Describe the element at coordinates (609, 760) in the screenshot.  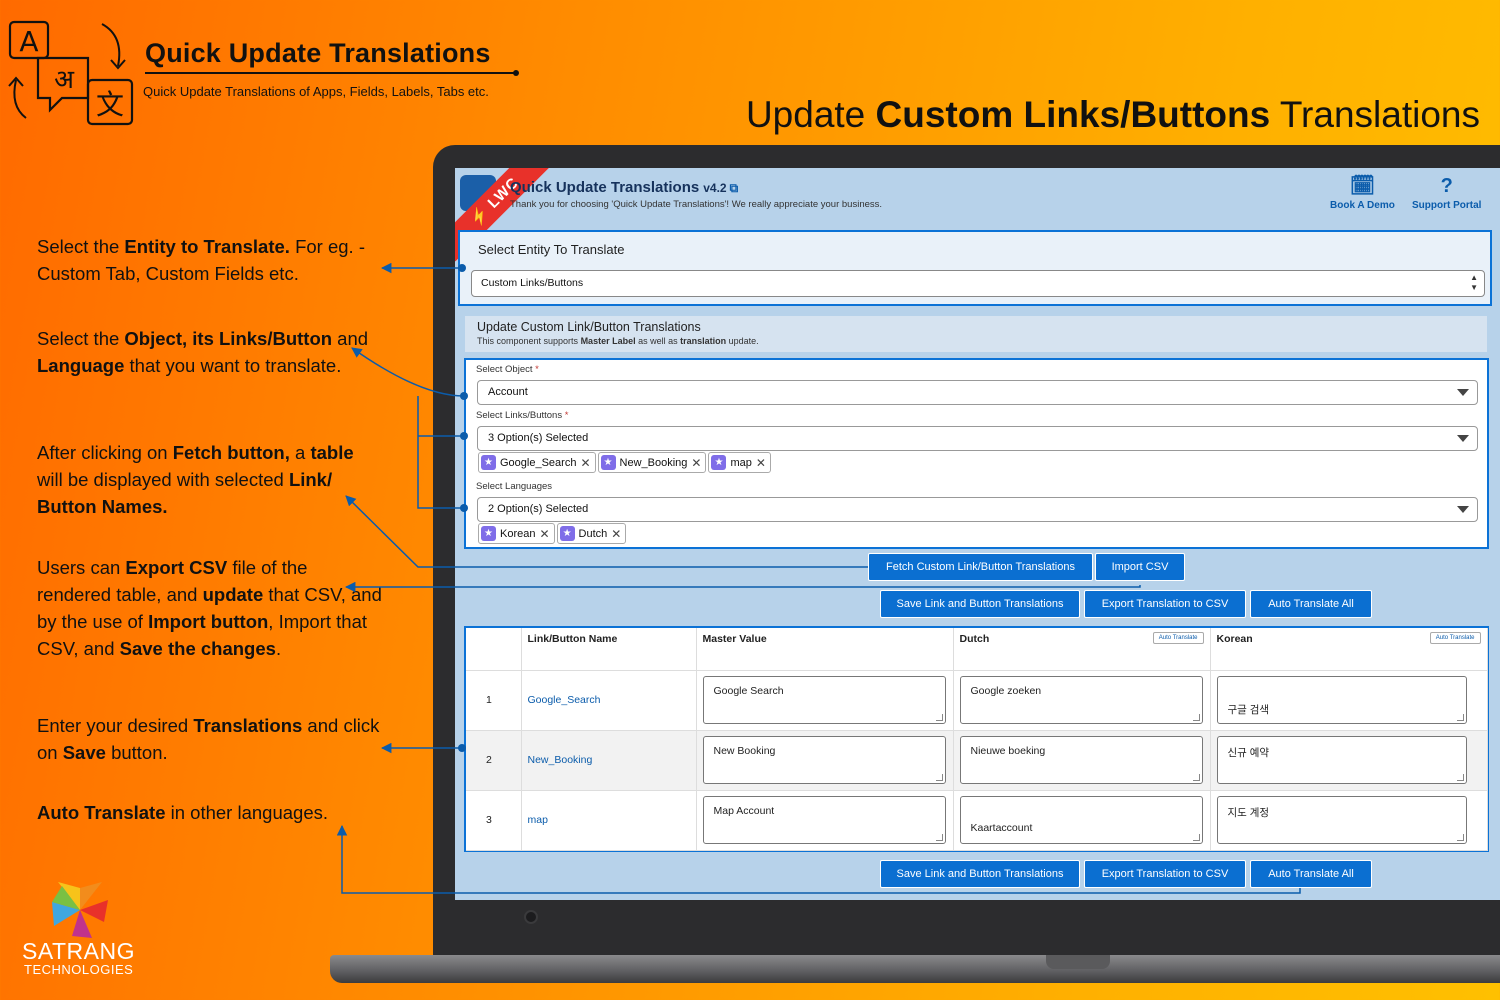
I see `row-name: New_Booking` at that location.